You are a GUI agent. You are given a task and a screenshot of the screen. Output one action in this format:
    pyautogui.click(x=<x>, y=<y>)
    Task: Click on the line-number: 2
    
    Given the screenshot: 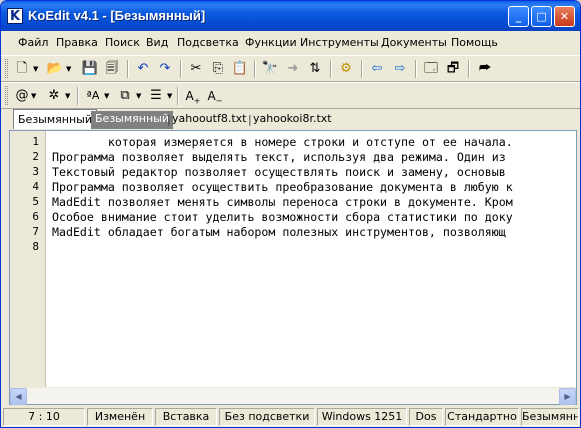 What is the action you would take?
    pyautogui.click(x=35, y=156)
    